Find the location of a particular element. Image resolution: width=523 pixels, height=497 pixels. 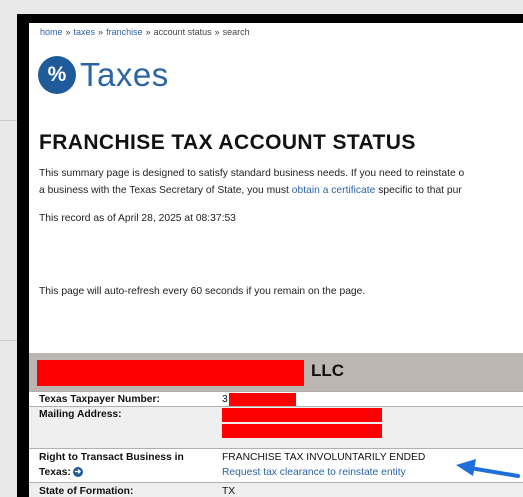

entity-name-header: LLC is located at coordinates (276, 372).